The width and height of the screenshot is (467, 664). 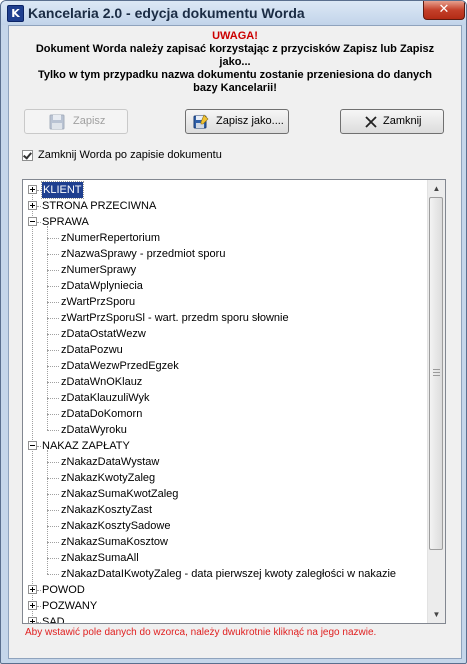 I want to click on save-as-icon, so click(x=201, y=121).